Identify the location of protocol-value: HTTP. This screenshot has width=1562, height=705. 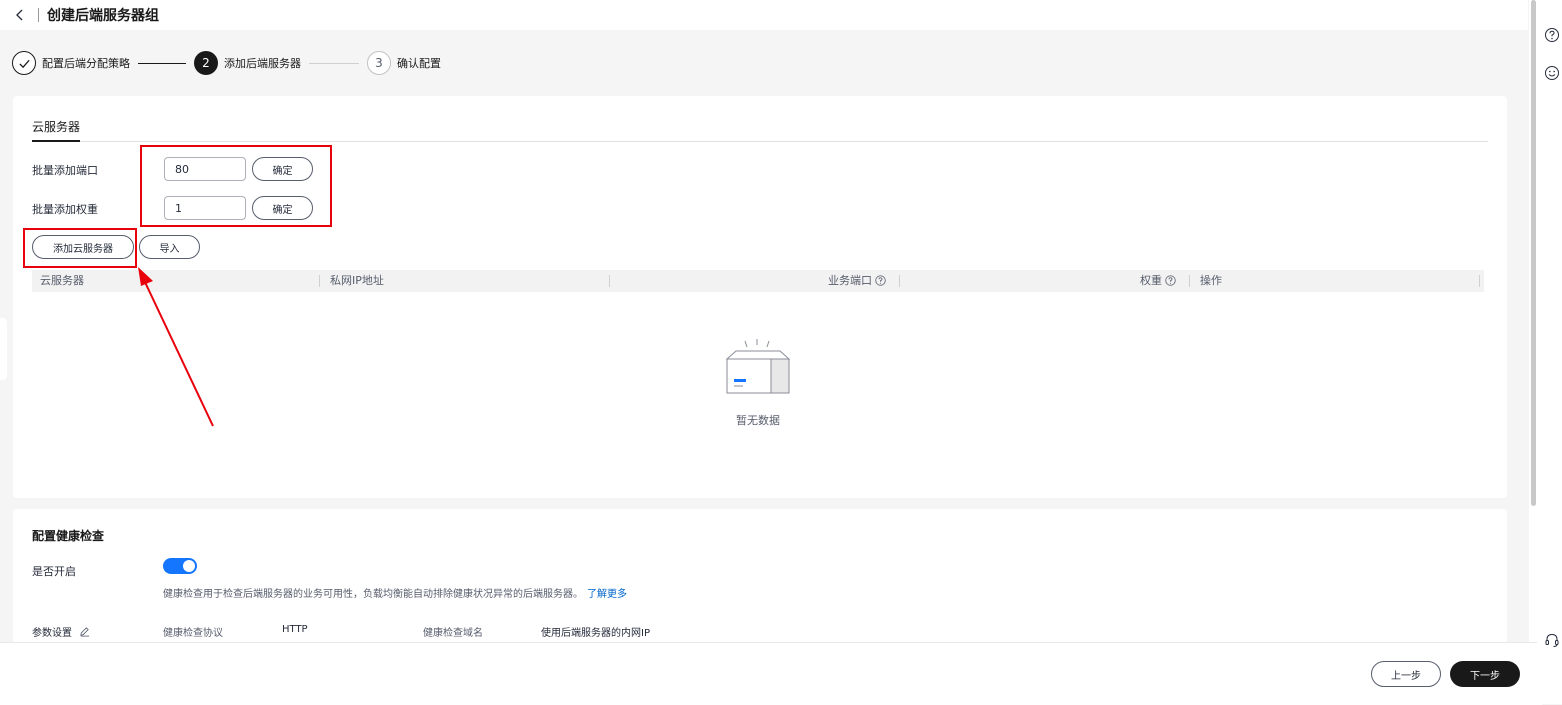
(295, 629).